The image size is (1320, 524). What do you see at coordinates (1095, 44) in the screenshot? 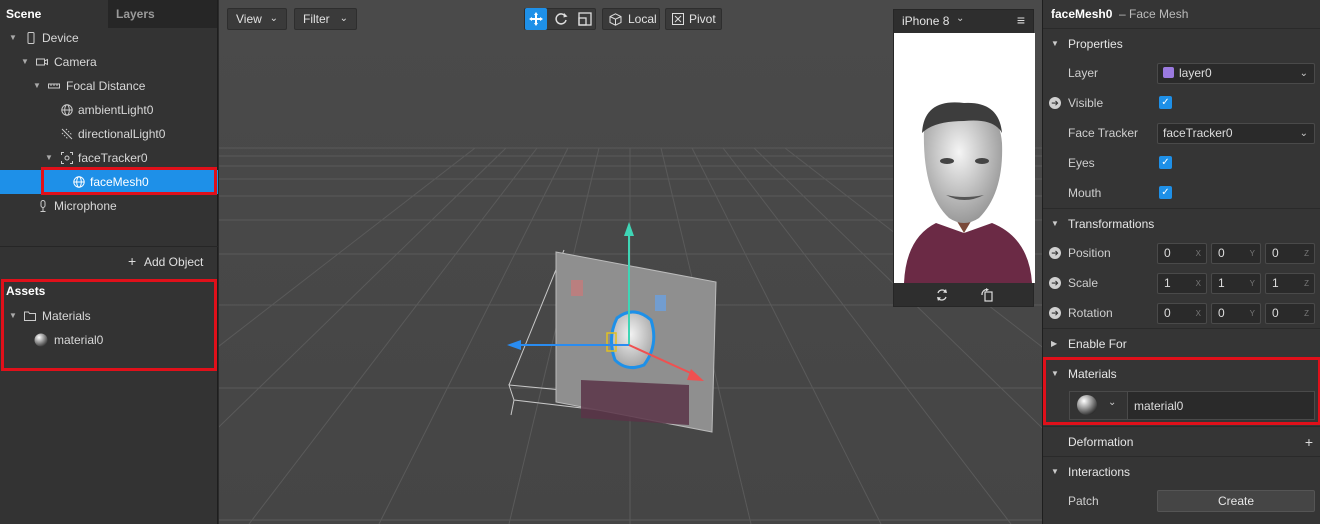
I see `section-label: Properties` at bounding box center [1095, 44].